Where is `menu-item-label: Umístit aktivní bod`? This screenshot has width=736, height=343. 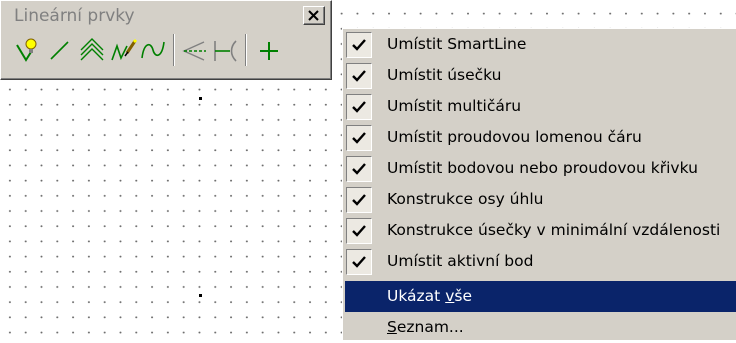 menu-item-label: Umístit aktivní bod is located at coordinates (460, 261).